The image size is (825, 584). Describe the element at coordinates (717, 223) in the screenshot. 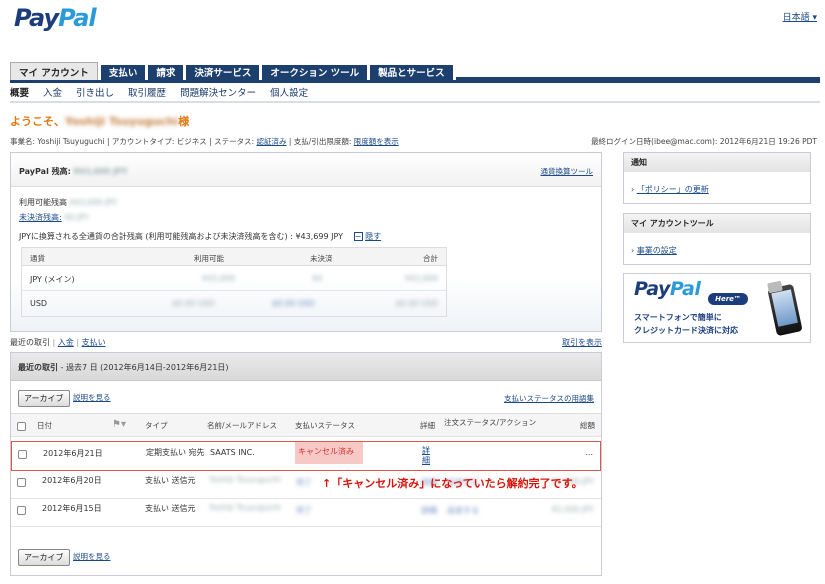

I see `account-tools-title: マイ アカウントツール` at that location.